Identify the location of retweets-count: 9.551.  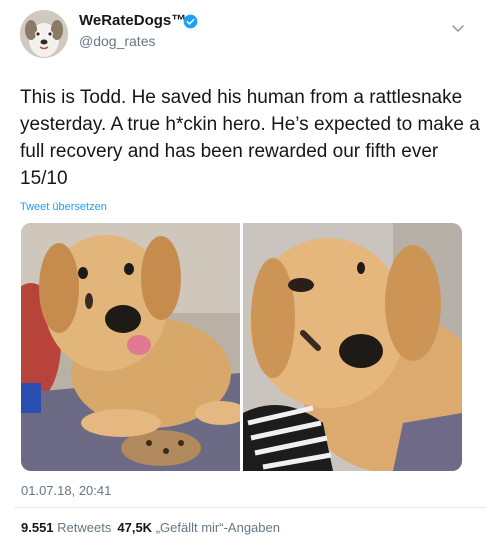
(37, 527).